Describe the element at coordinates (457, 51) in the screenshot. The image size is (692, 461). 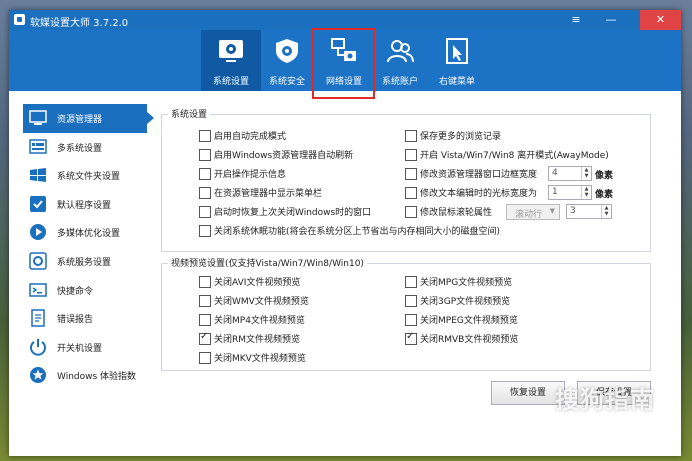
I see `cursor-menu-icon` at that location.